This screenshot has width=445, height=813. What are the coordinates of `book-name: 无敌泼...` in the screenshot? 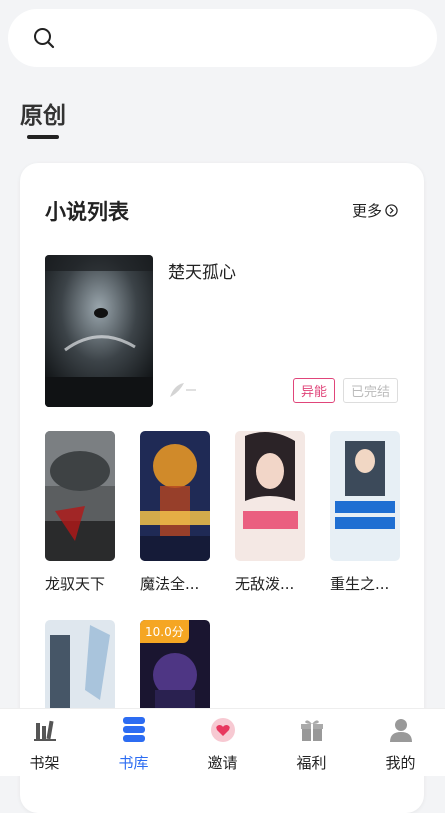 It's located at (265, 584).